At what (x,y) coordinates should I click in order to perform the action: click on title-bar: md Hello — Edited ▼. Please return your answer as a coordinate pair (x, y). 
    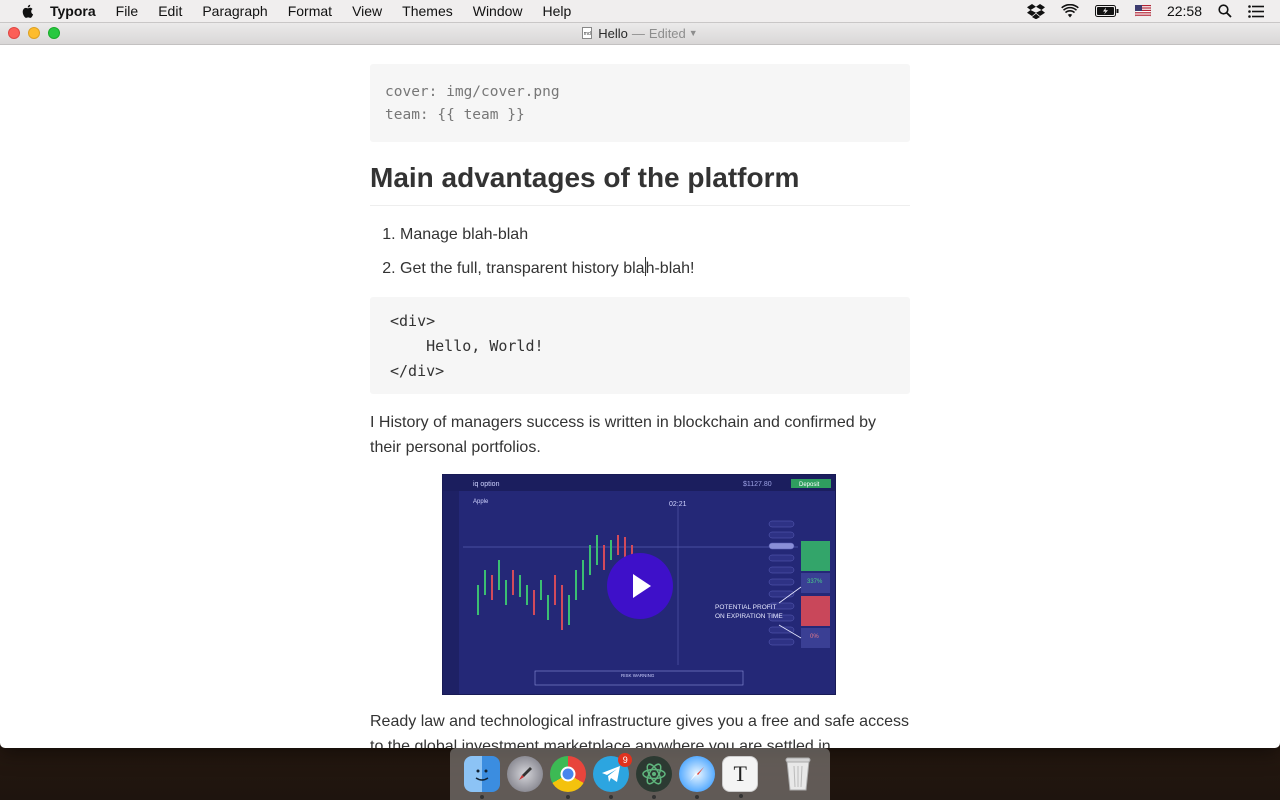
    Looking at the image, I should click on (640, 33).